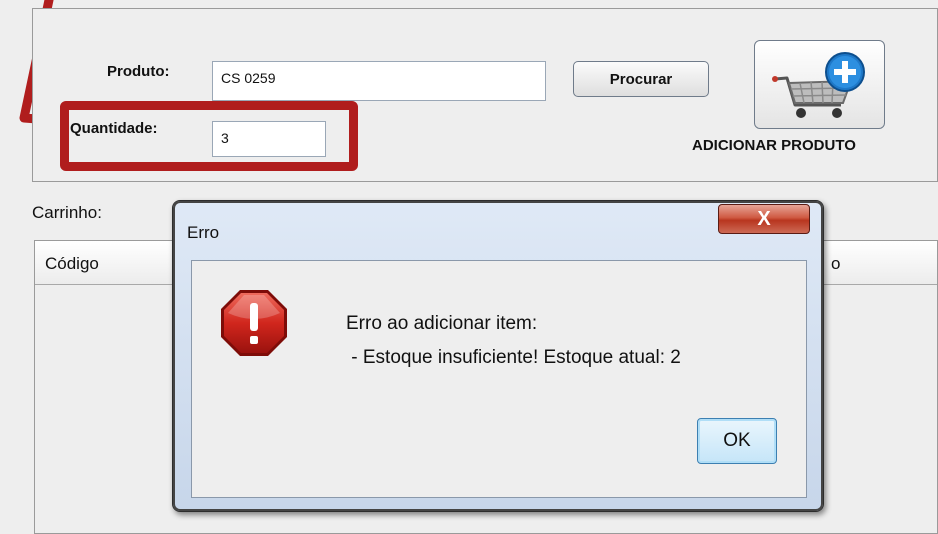 Image resolution: width=938 pixels, height=534 pixels. I want to click on cart-plus-icon, so click(818, 85).